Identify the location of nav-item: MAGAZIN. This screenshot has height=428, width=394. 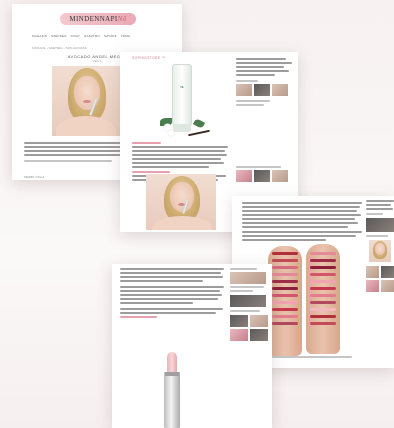
(39, 37).